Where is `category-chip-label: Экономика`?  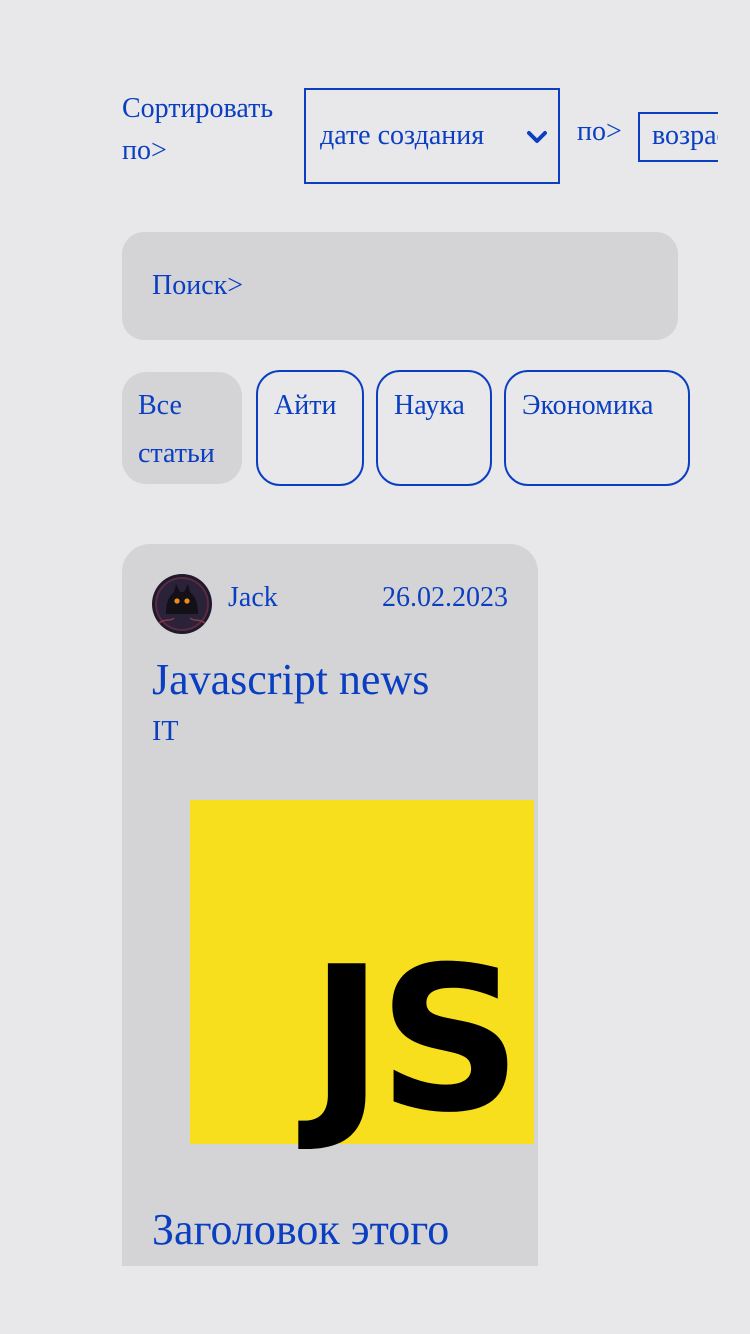
category-chip-label: Экономика is located at coordinates (588, 405).